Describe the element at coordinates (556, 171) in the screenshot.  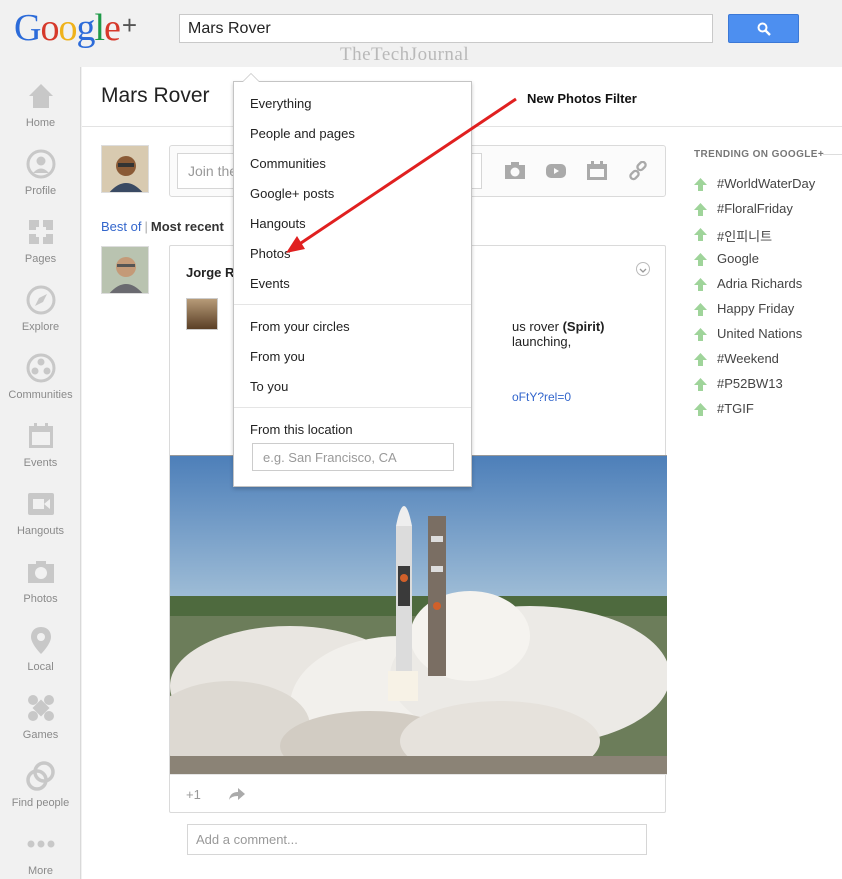
I see `video-icon` at that location.